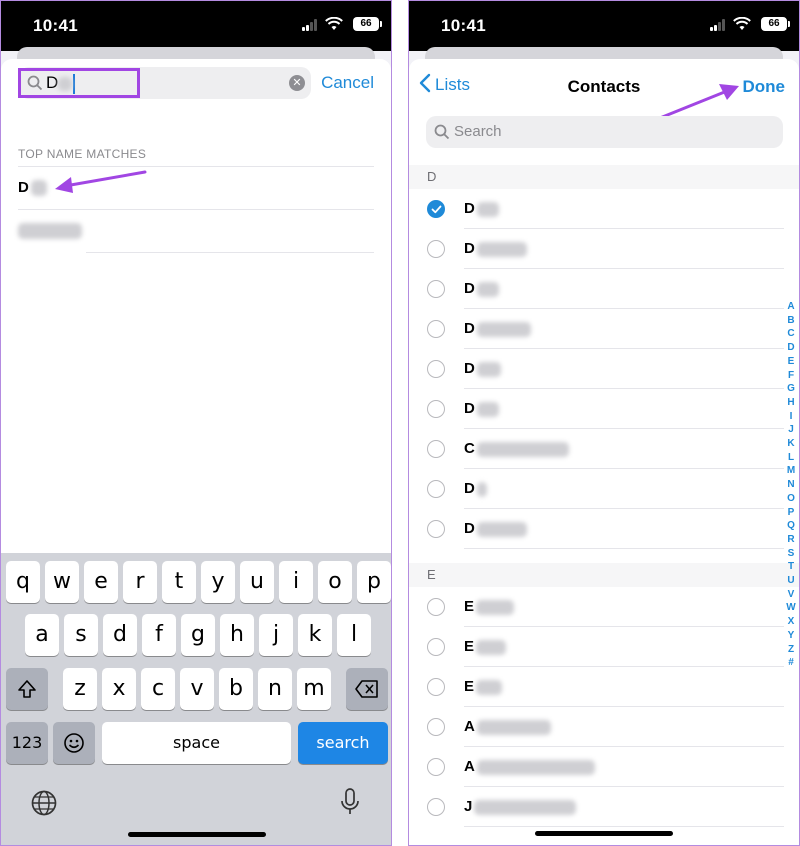  Describe the element at coordinates (62, 582) in the screenshot. I see `key-w: w` at that location.